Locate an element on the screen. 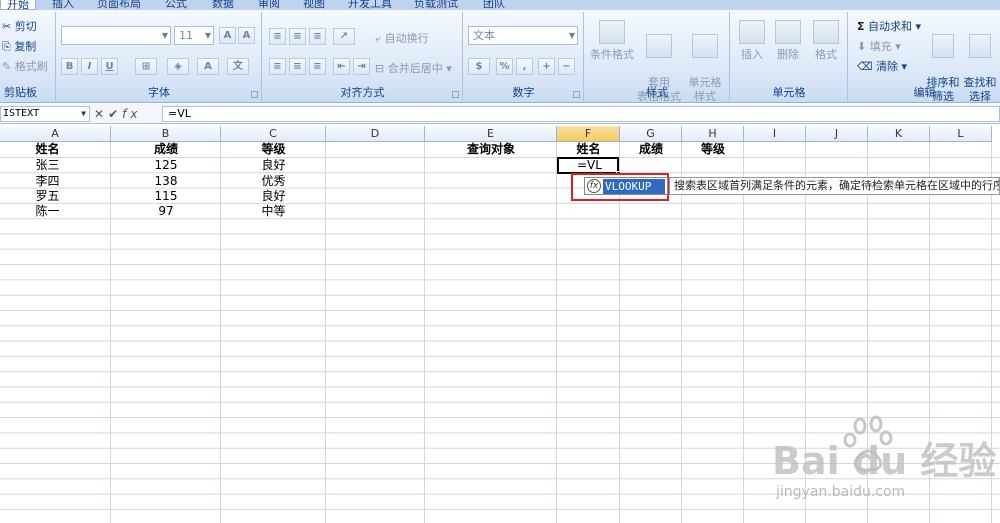  tab-data: 数据 is located at coordinates (223, 5).